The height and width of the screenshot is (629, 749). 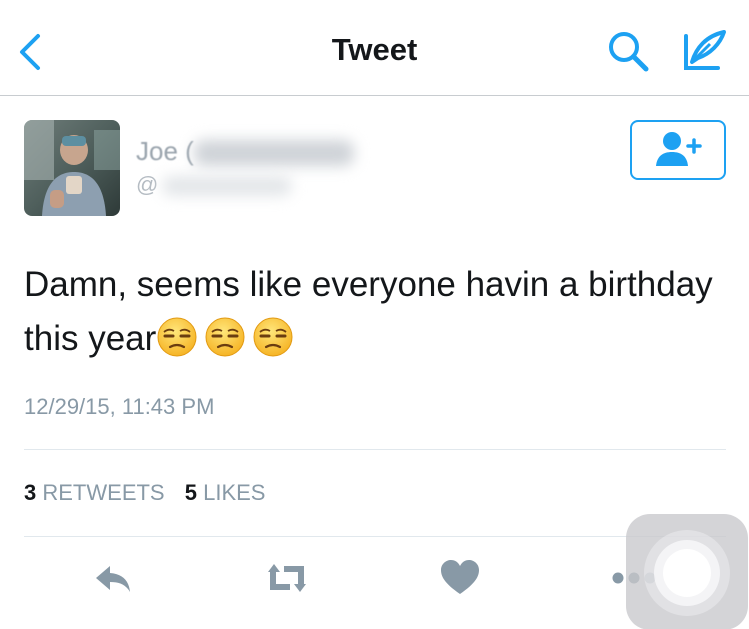 What do you see at coordinates (165, 151) in the screenshot?
I see `author-name: Joe (` at bounding box center [165, 151].